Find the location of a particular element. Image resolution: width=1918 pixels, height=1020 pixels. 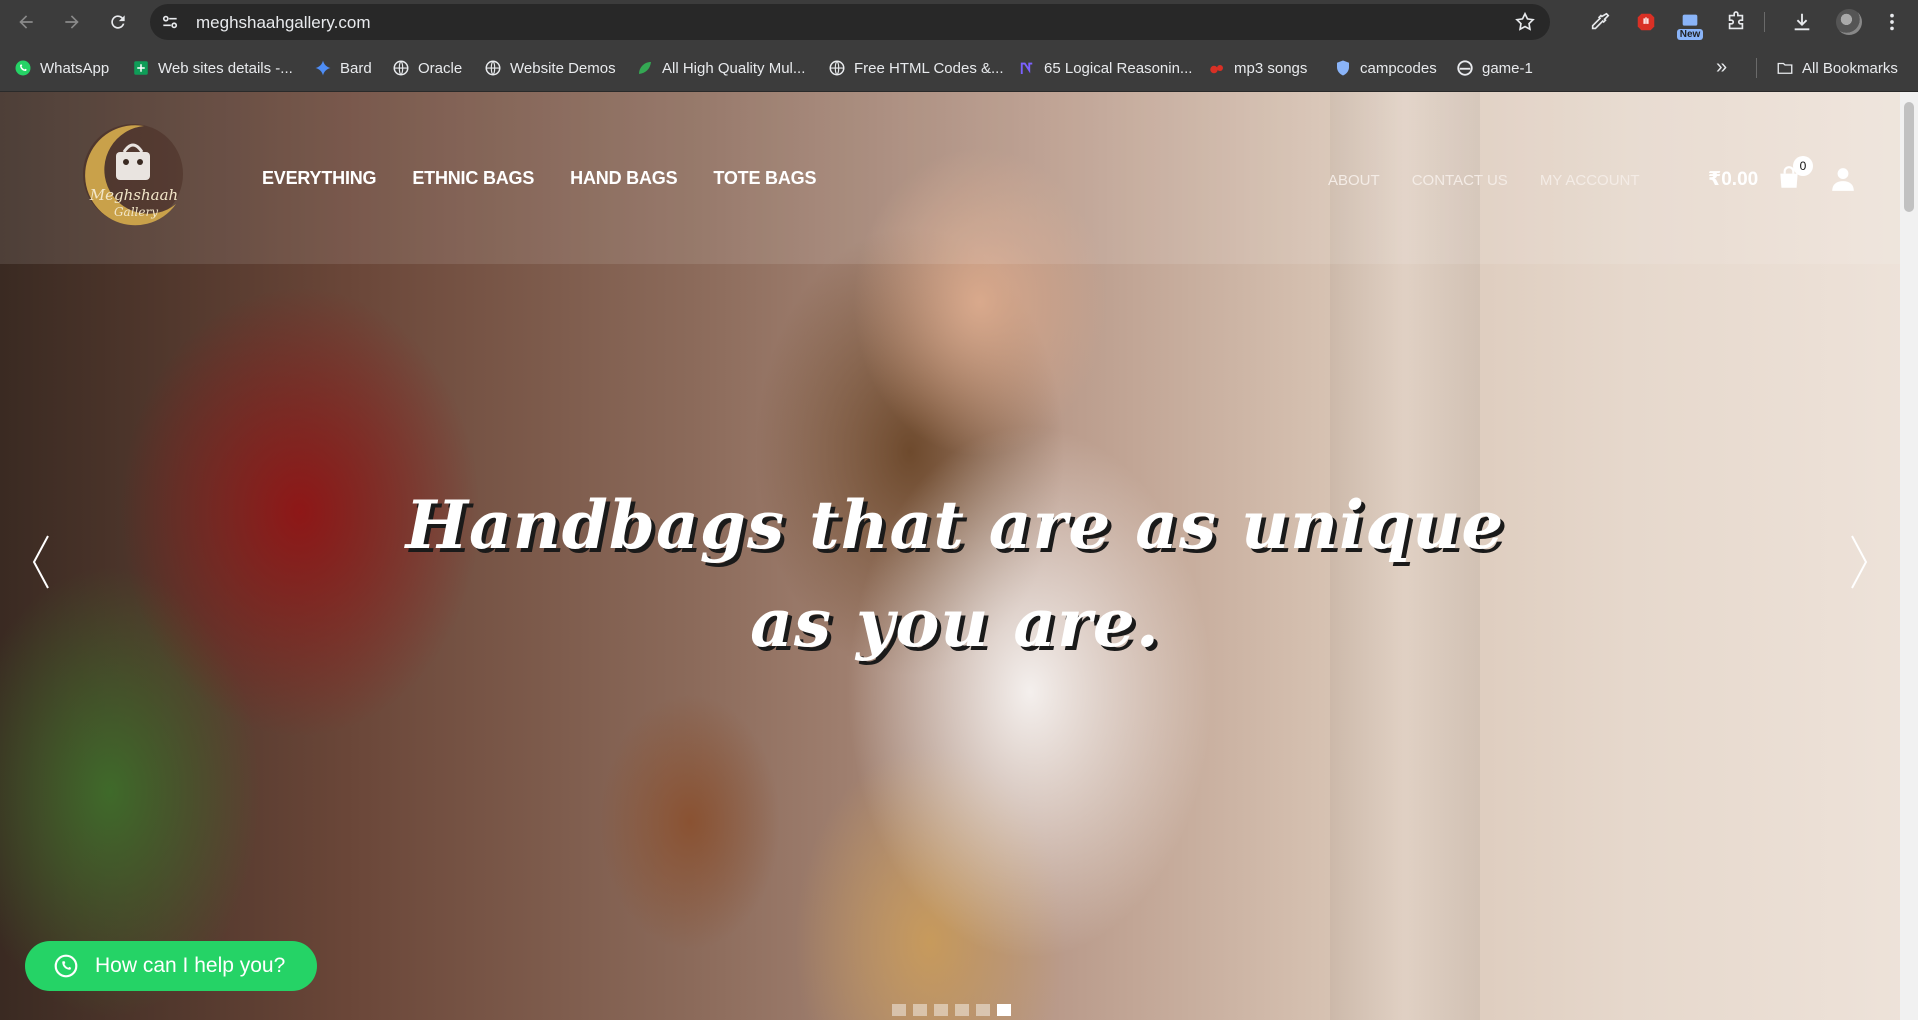

eyedropper-icon is located at coordinates (1600, 21).